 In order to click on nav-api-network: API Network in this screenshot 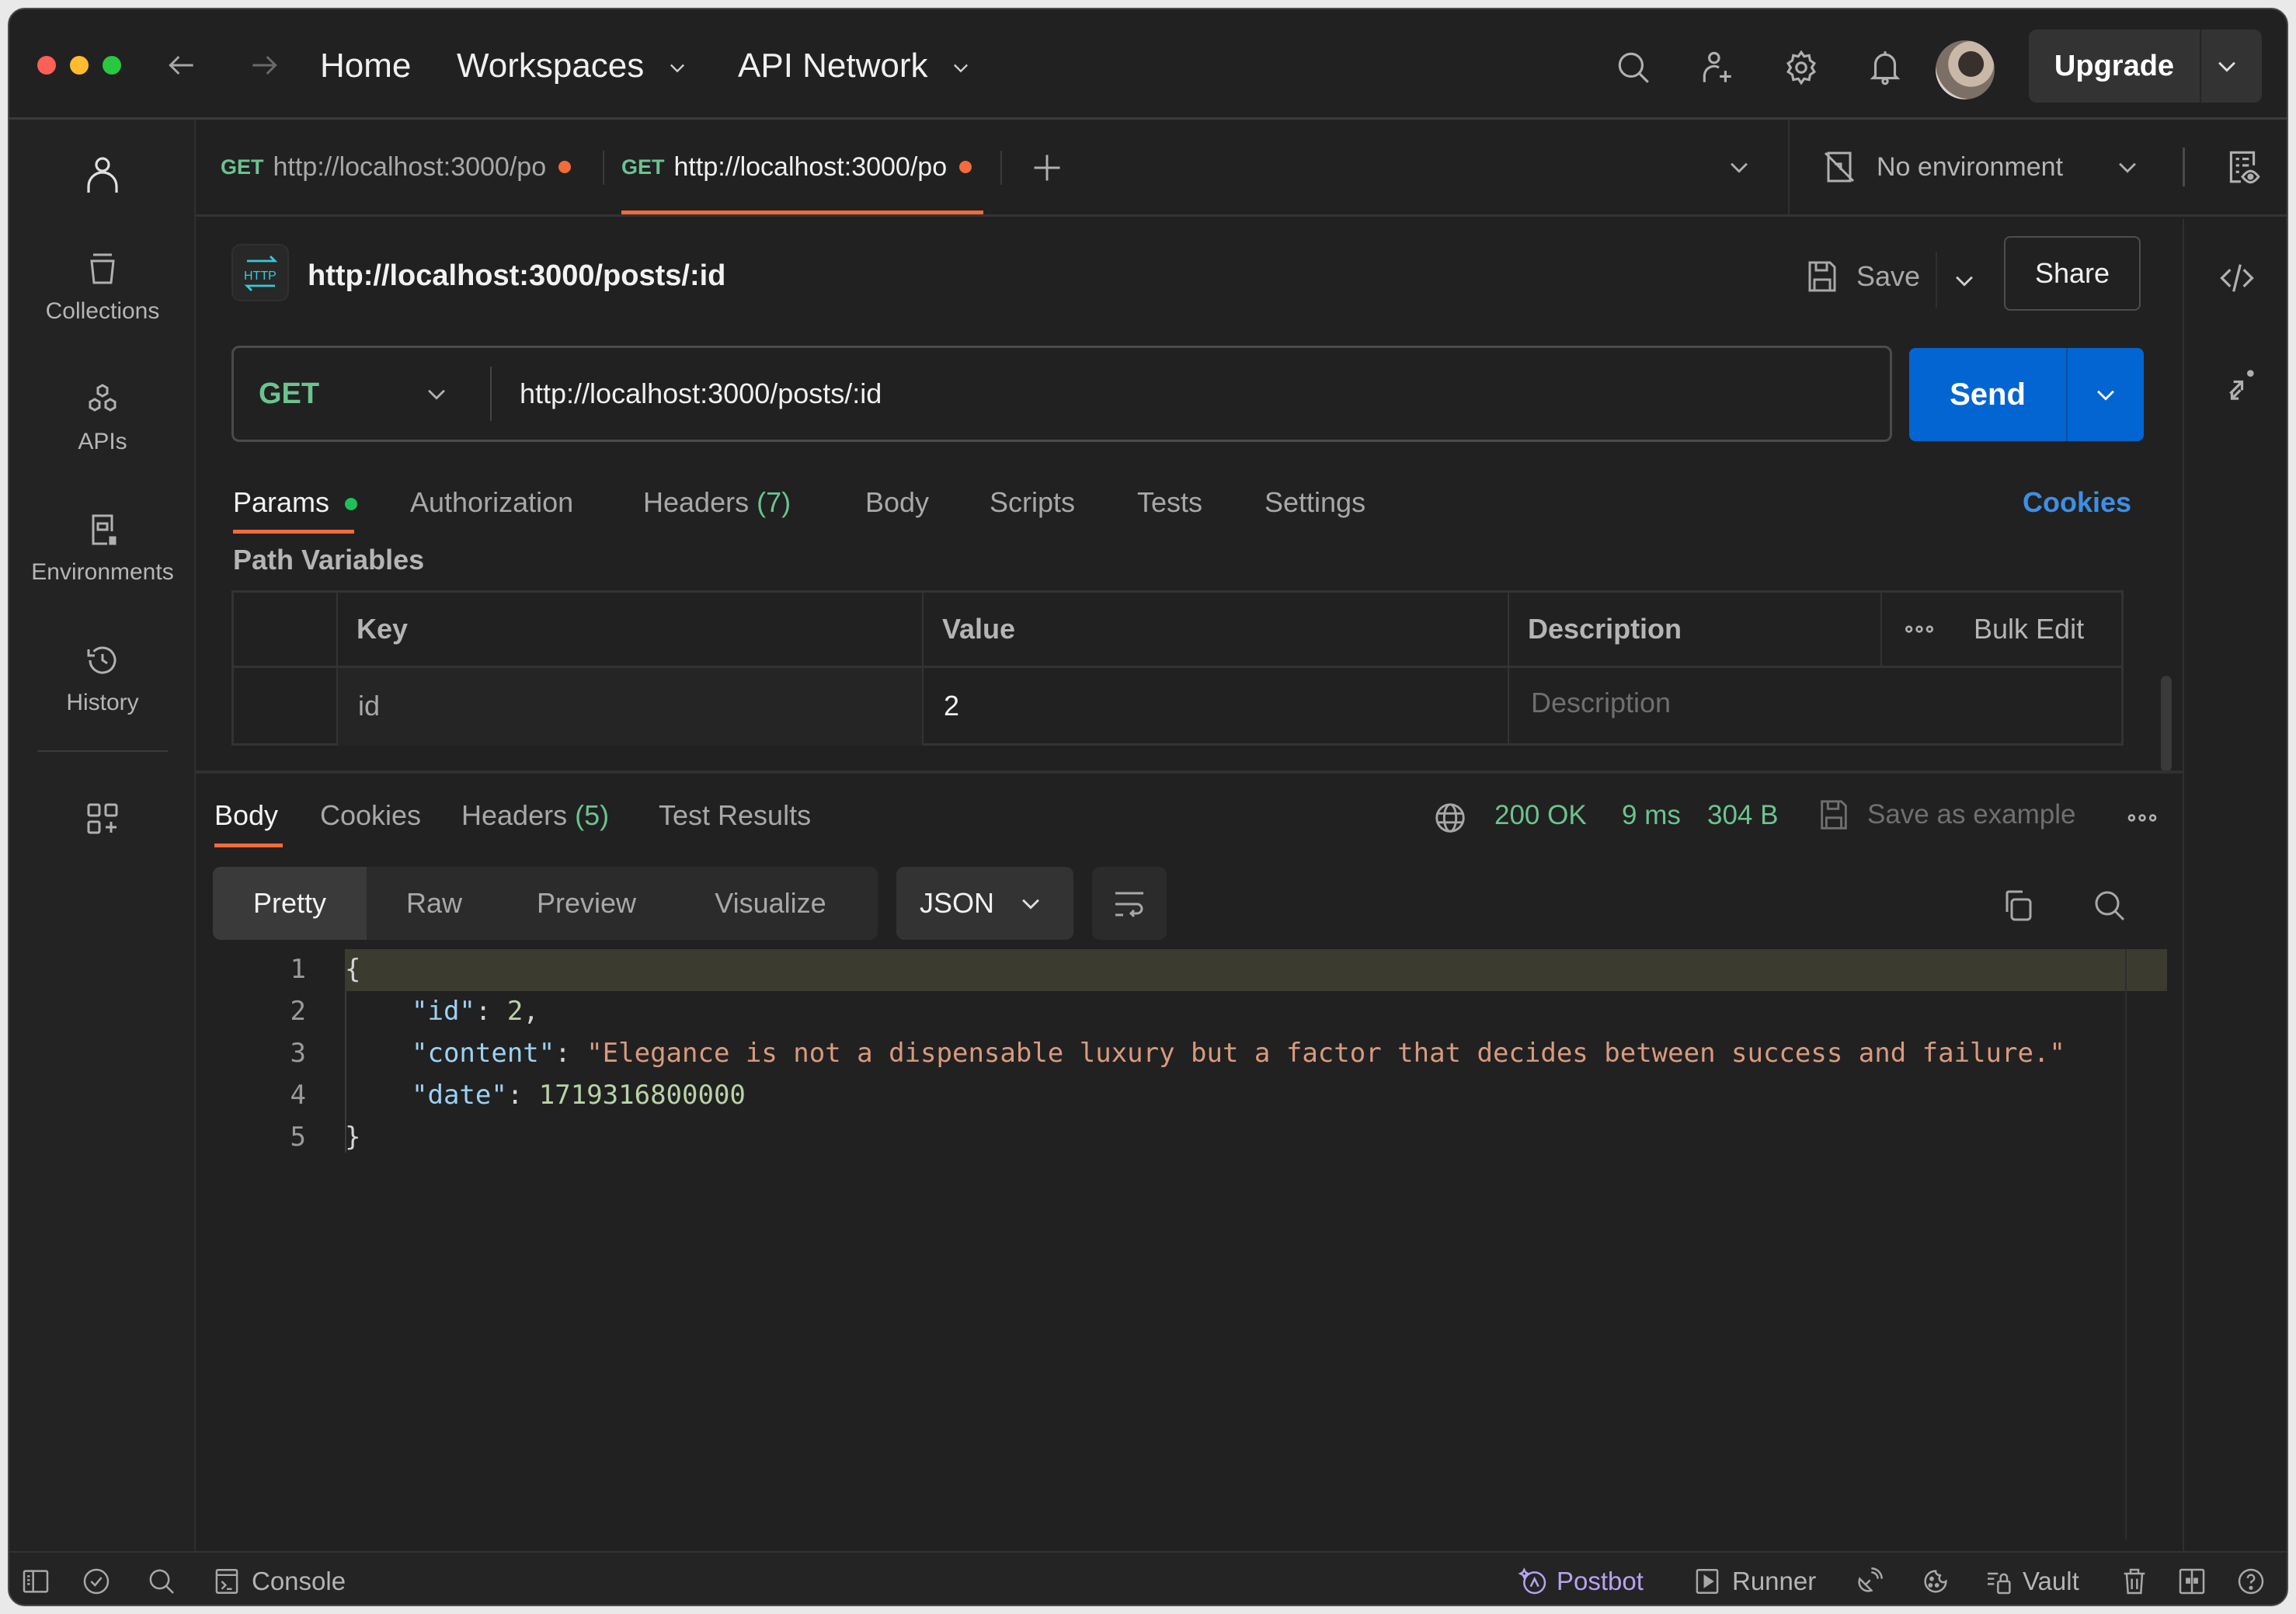, I will do `click(855, 66)`.